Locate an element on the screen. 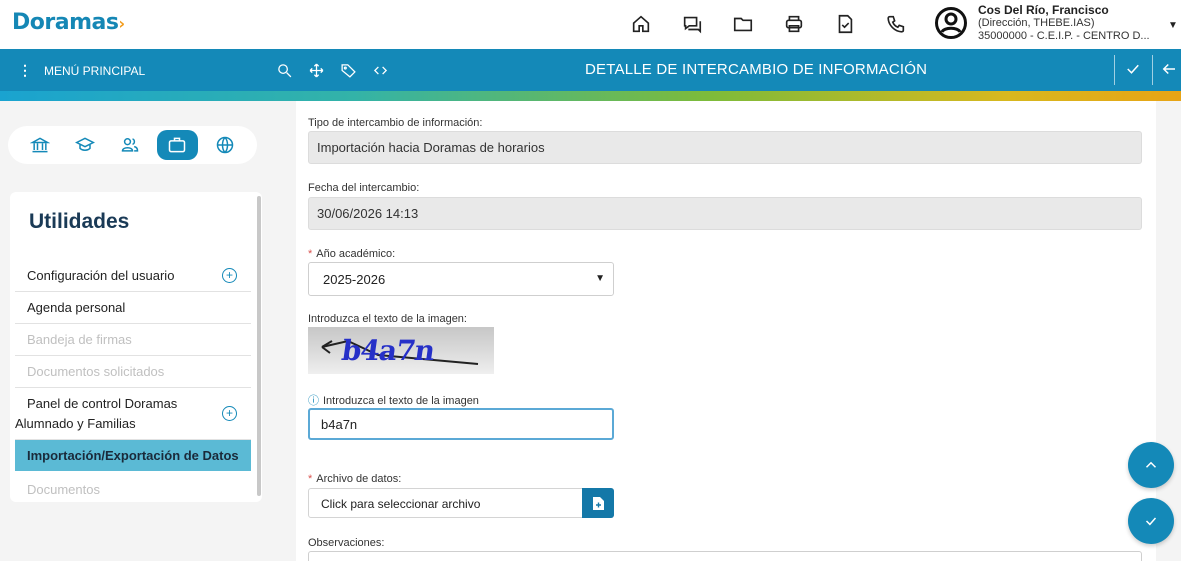 The width and height of the screenshot is (1181, 561). confirm-check-icon is located at coordinates (1134, 70).